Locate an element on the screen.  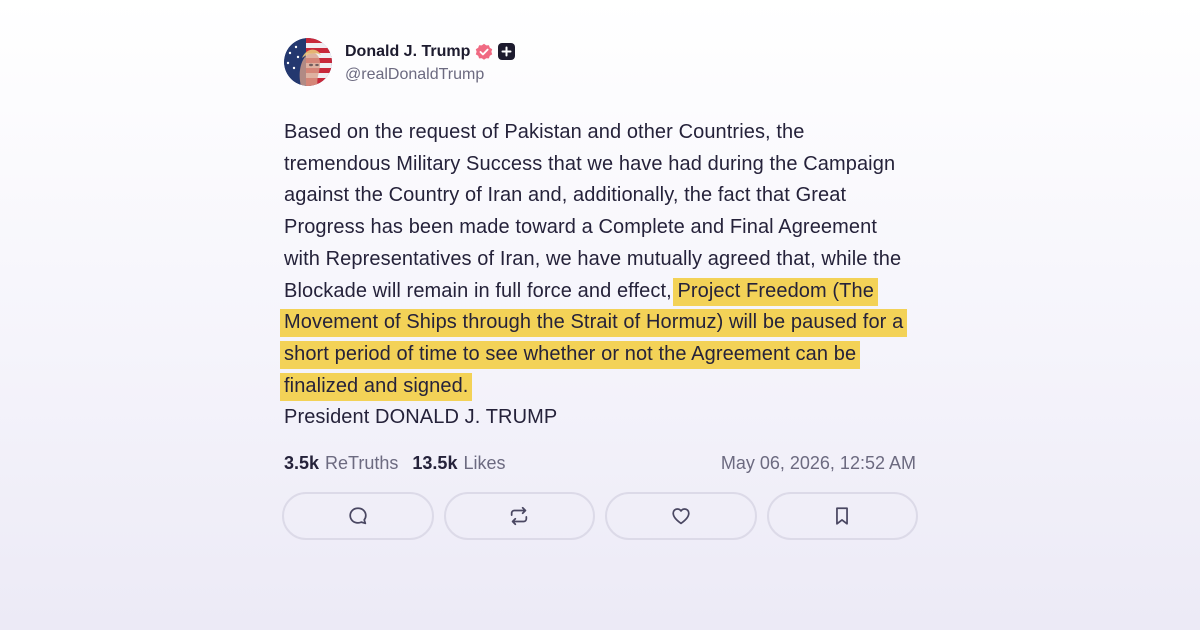
bookmark-icon is located at coordinates (842, 516).